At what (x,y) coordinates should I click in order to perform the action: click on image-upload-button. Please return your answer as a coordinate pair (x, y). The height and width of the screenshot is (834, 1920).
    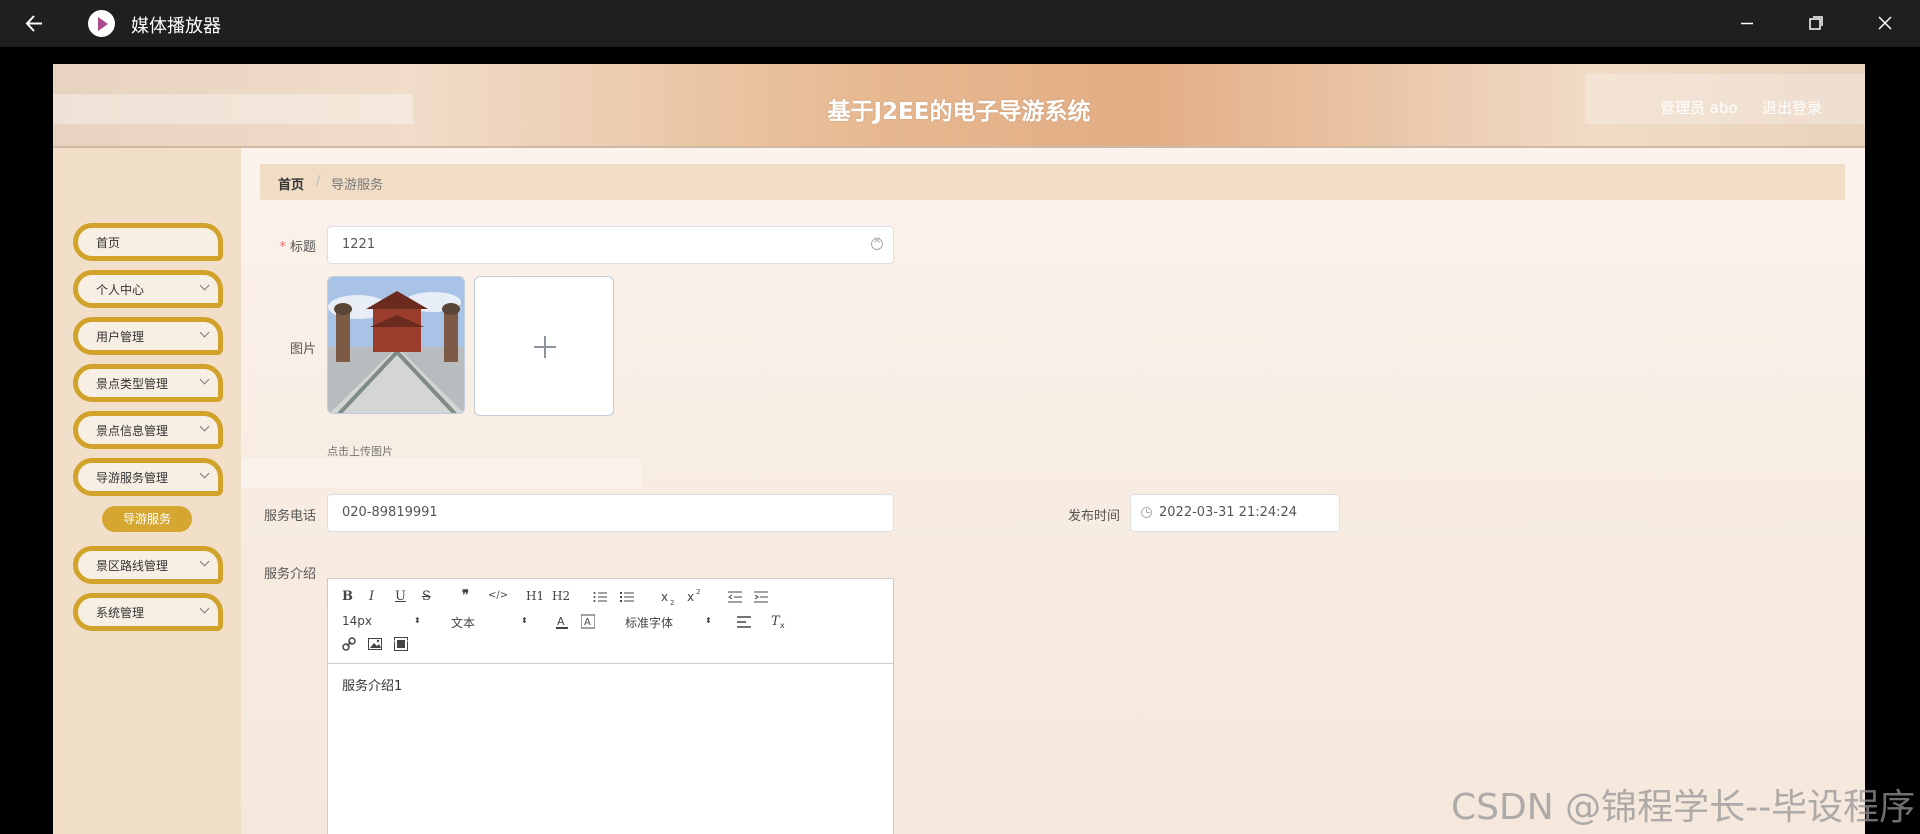
    Looking at the image, I should click on (544, 346).